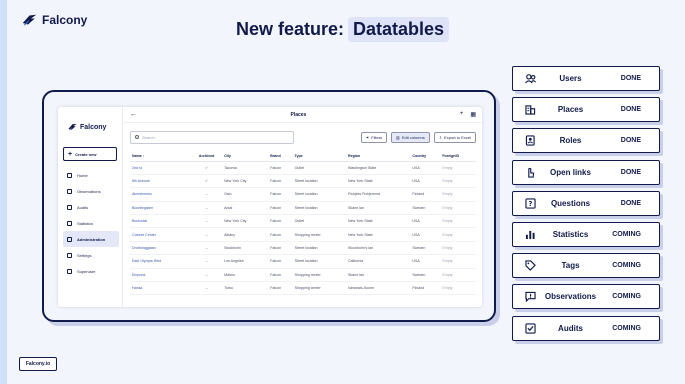  What do you see at coordinates (133, 114) in the screenshot?
I see `back-arrow-icon: ←` at bounding box center [133, 114].